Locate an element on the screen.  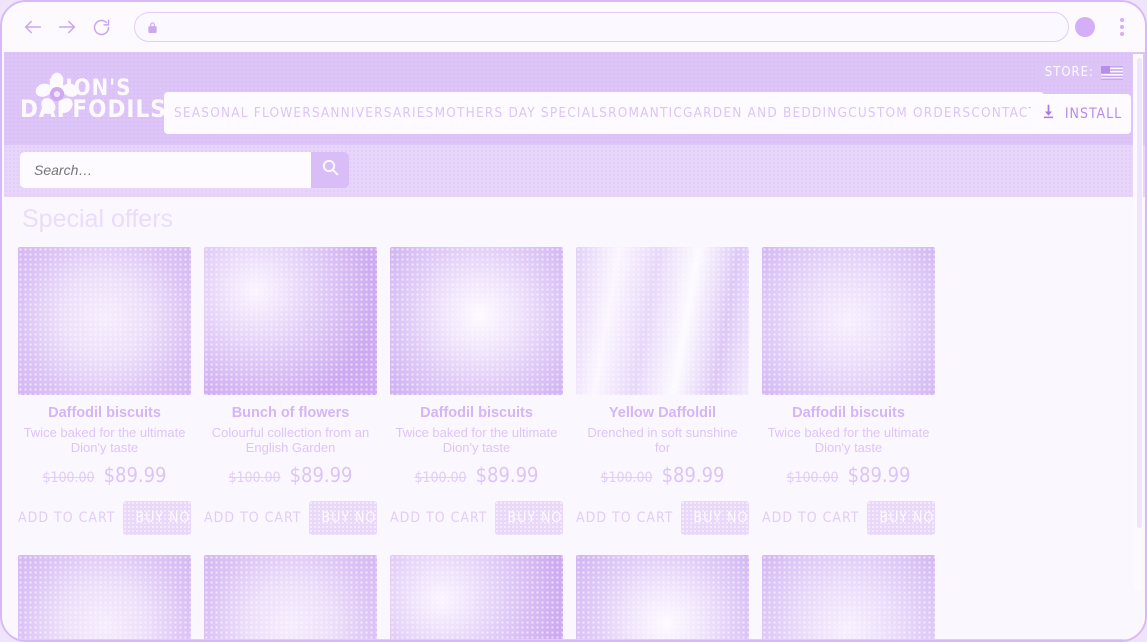
reload-icon is located at coordinates (101, 27).